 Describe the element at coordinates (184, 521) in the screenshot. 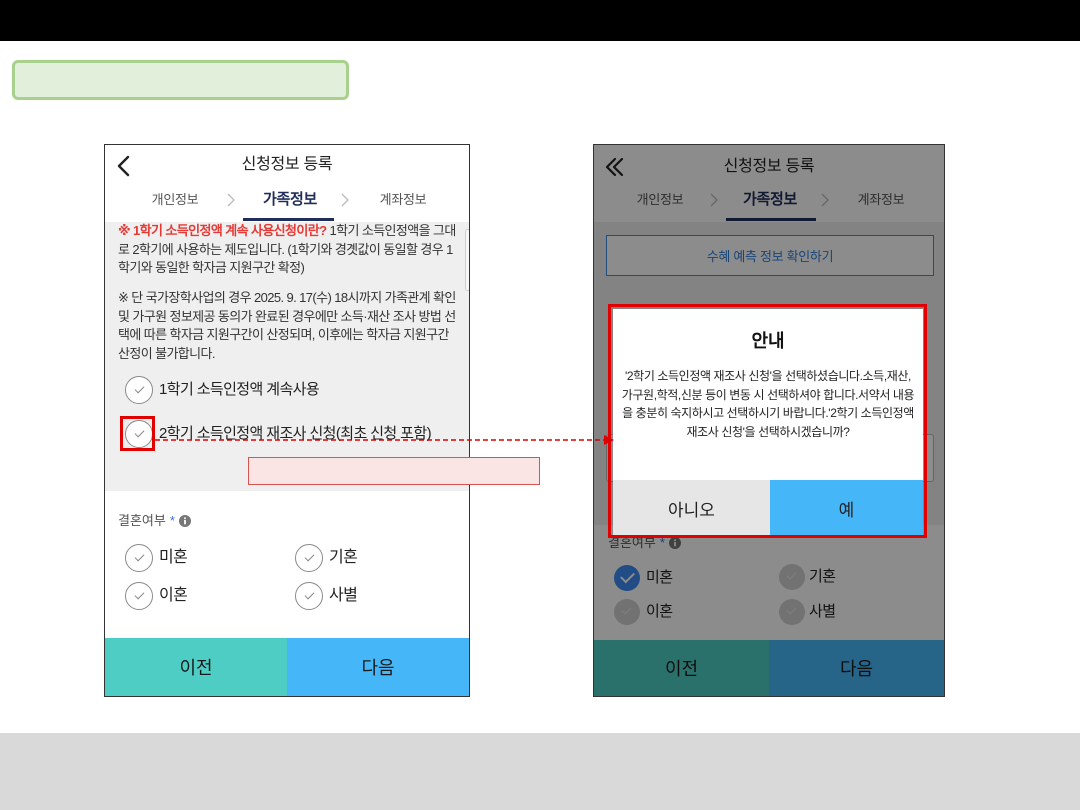

I see `info-icon` at that location.